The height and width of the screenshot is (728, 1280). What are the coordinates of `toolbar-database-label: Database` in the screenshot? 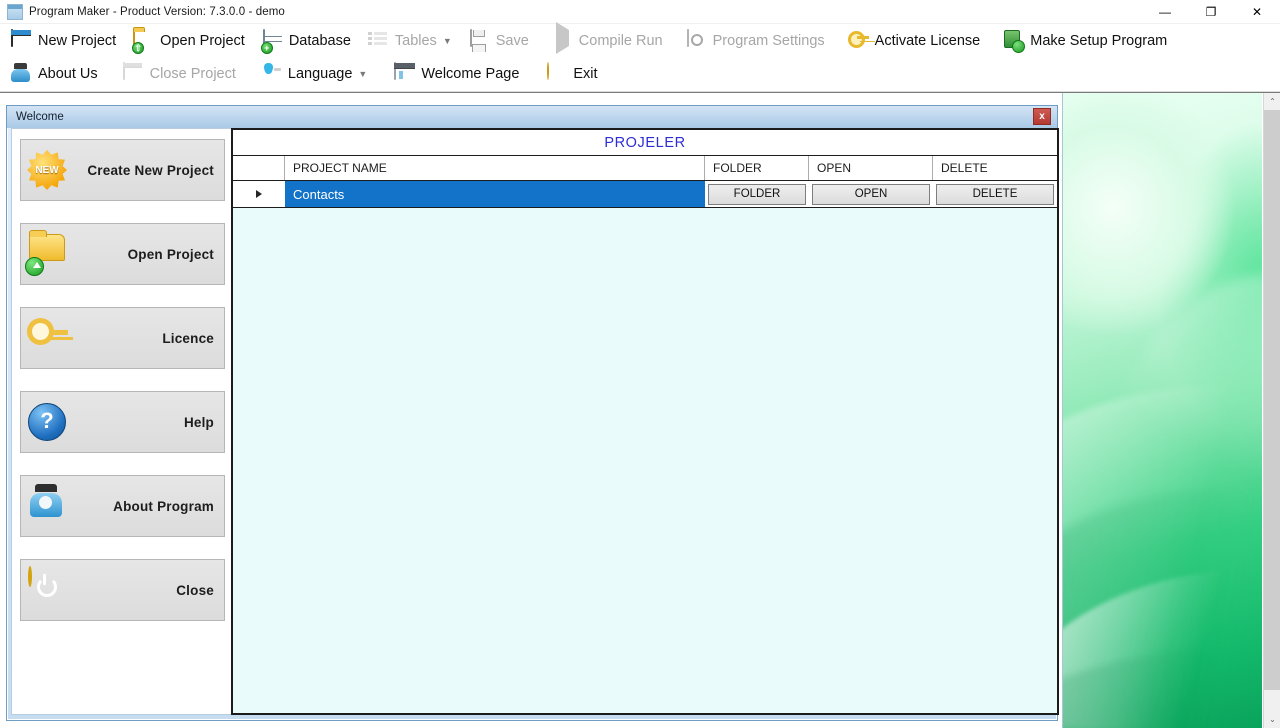 It's located at (319, 40).